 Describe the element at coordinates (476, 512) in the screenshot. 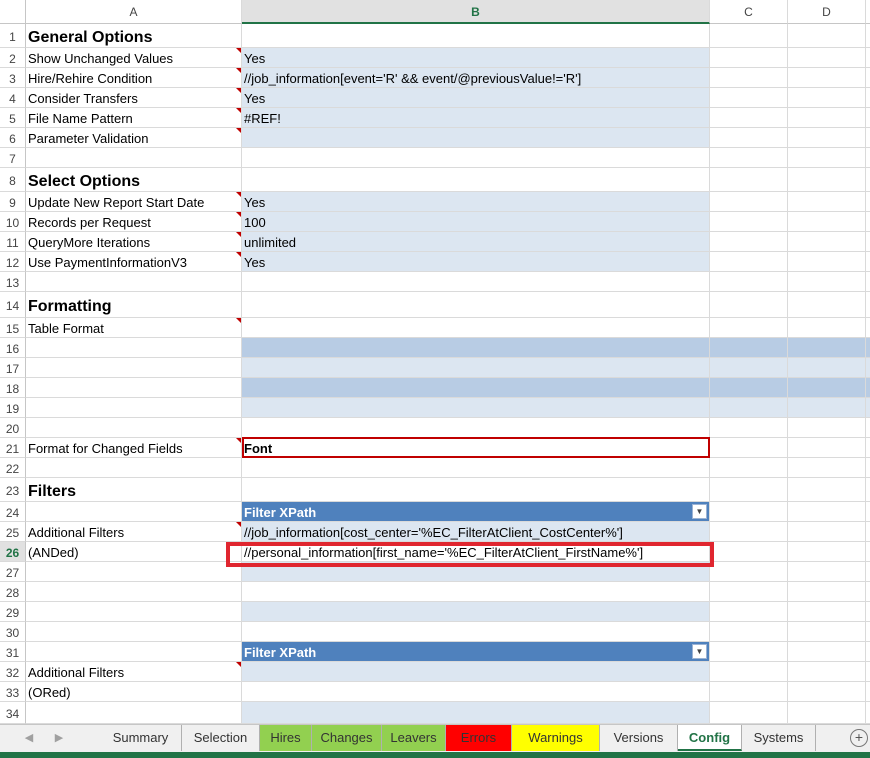

I see `cell-b24: Filter XPath ▼` at that location.